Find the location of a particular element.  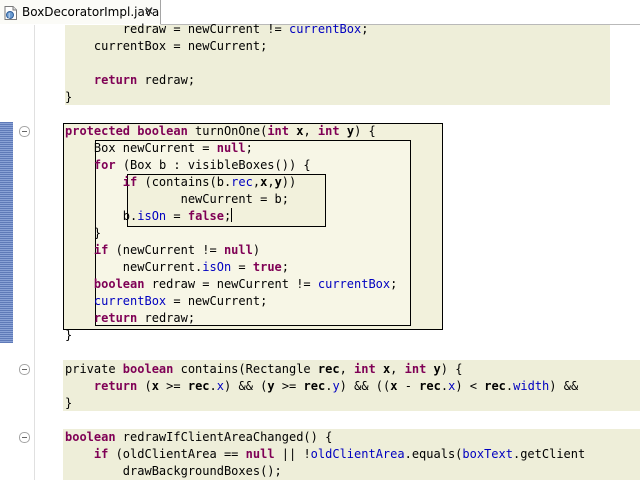

code-token: ( is located at coordinates (144, 386).